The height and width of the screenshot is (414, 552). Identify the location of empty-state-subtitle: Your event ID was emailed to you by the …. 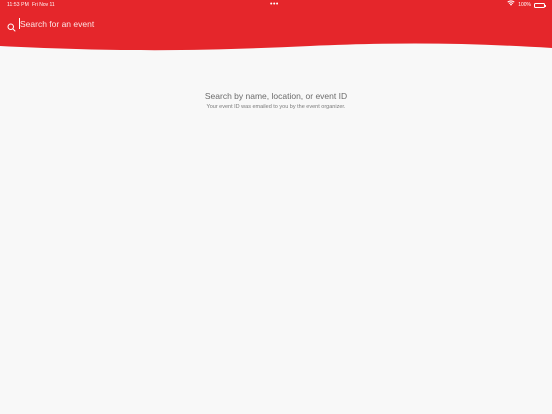
(276, 107).